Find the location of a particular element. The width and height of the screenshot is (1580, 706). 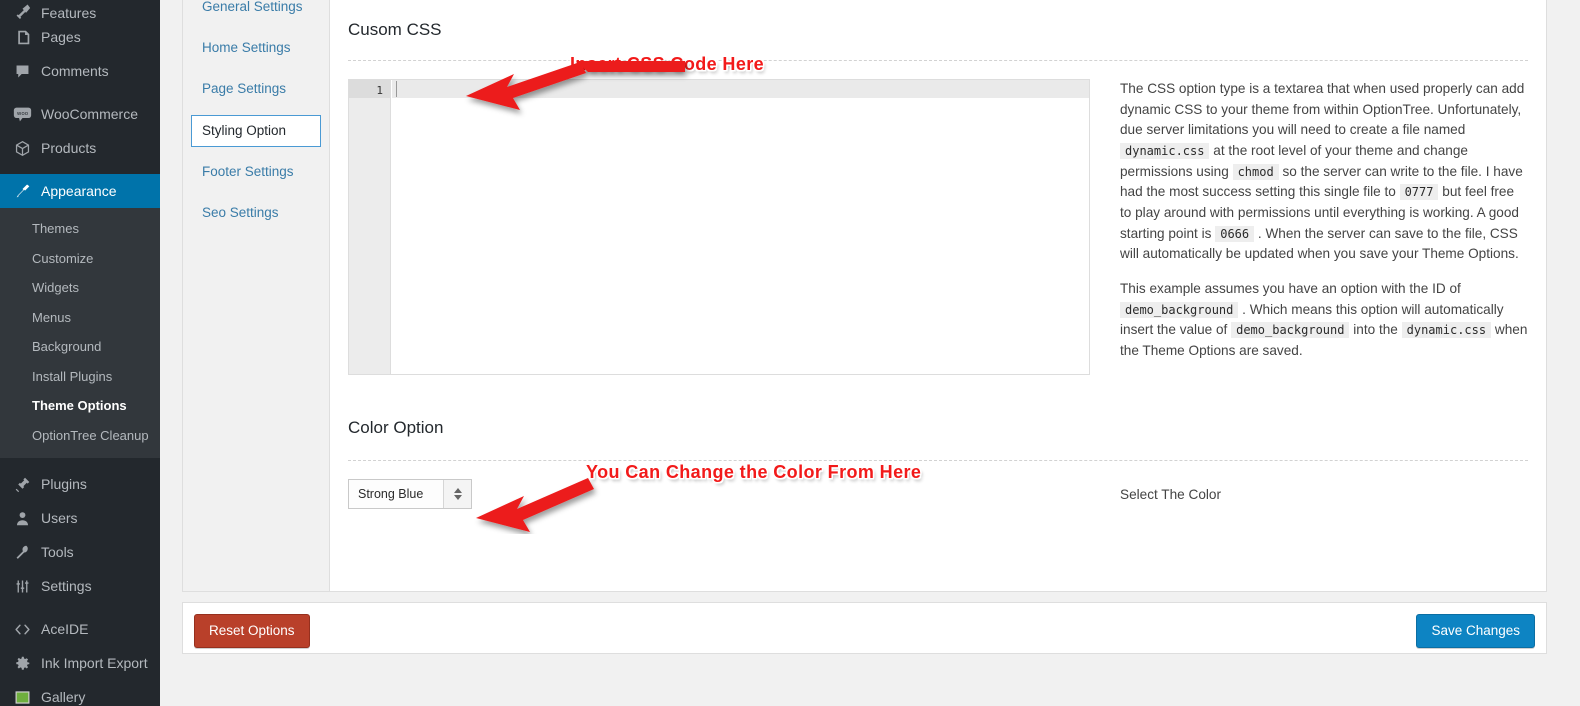

chevron-up-icon is located at coordinates (457, 490).